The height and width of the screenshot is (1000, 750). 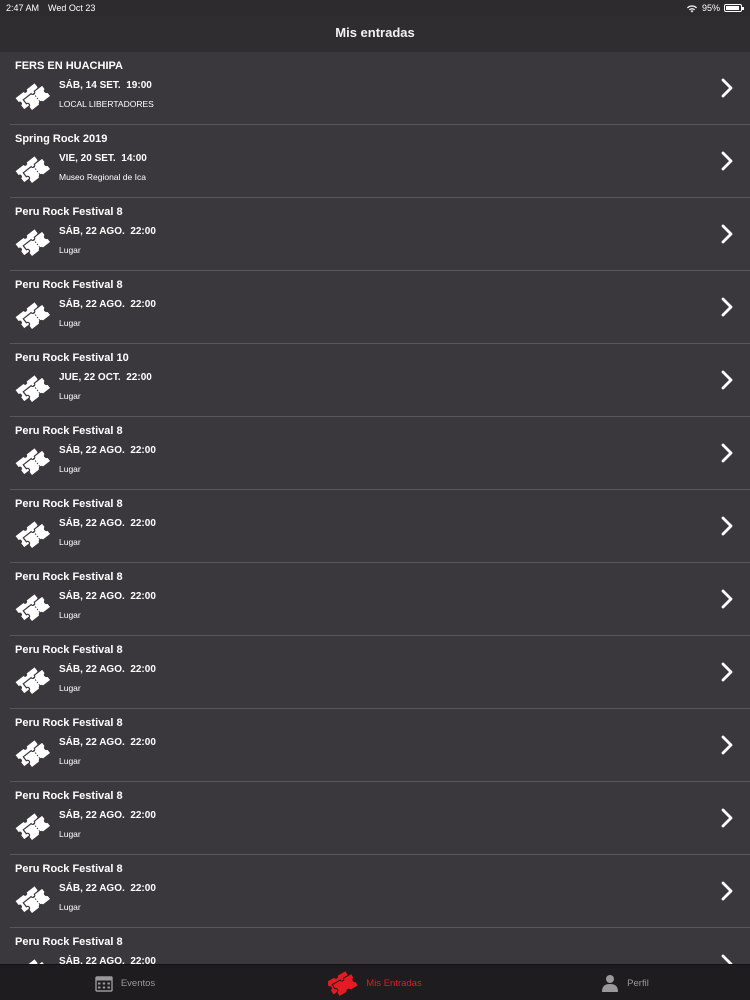 What do you see at coordinates (103, 158) in the screenshot?
I see `event-date: VIE, 20 SET. 14:00` at bounding box center [103, 158].